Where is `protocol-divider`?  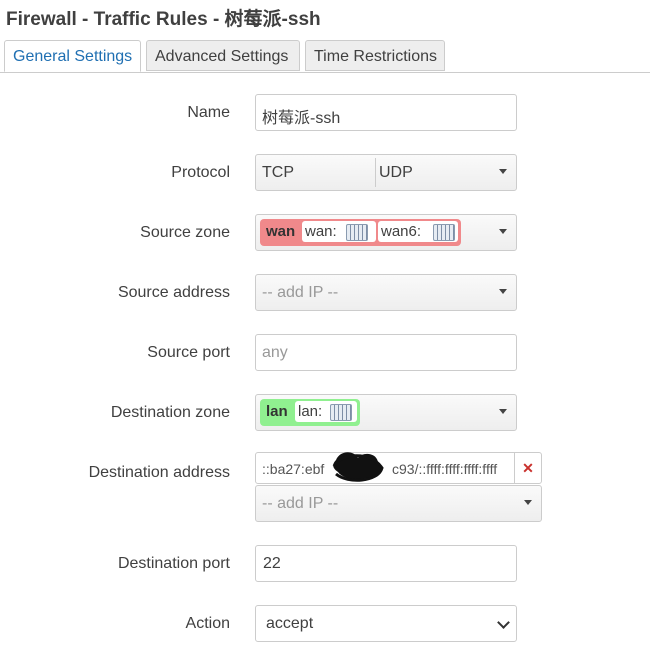
protocol-divider is located at coordinates (375, 172).